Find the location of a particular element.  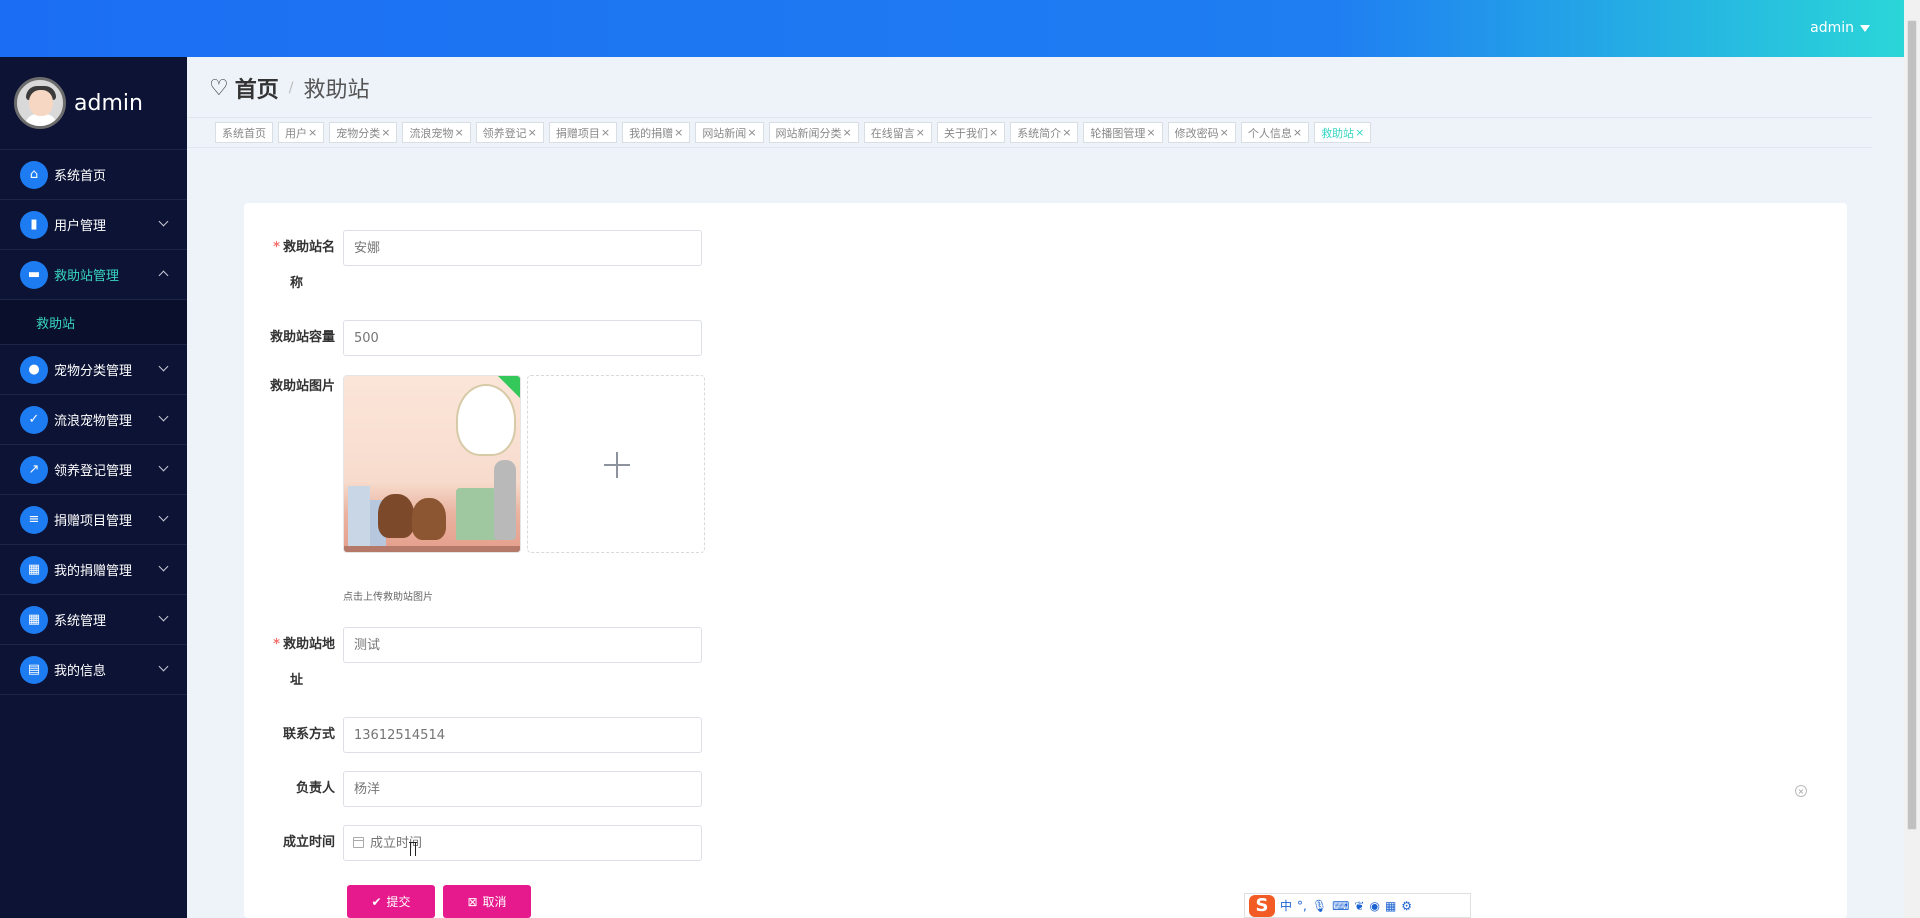

sidebar-item-label: 我的信息 is located at coordinates (80, 671).